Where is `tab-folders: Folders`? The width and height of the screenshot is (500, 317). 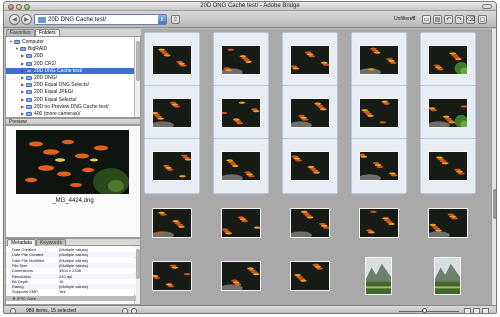 tab-folders: Folders is located at coordinates (47, 32).